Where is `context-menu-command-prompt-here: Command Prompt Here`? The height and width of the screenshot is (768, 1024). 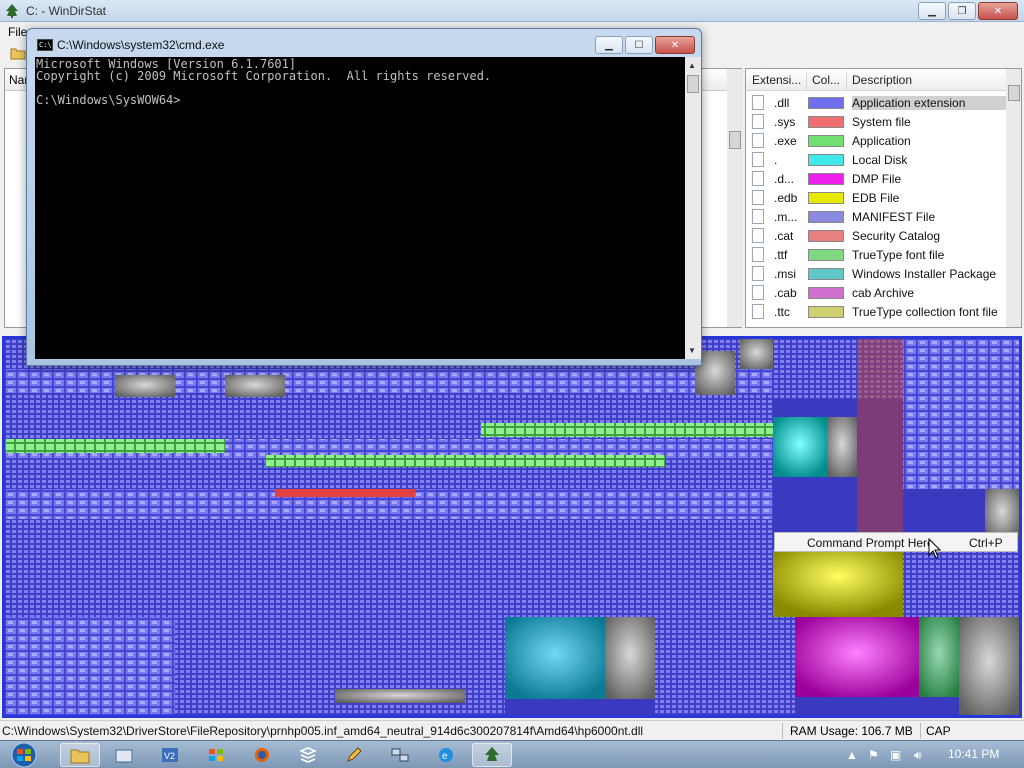 context-menu-command-prompt-here: Command Prompt Here is located at coordinates (870, 543).